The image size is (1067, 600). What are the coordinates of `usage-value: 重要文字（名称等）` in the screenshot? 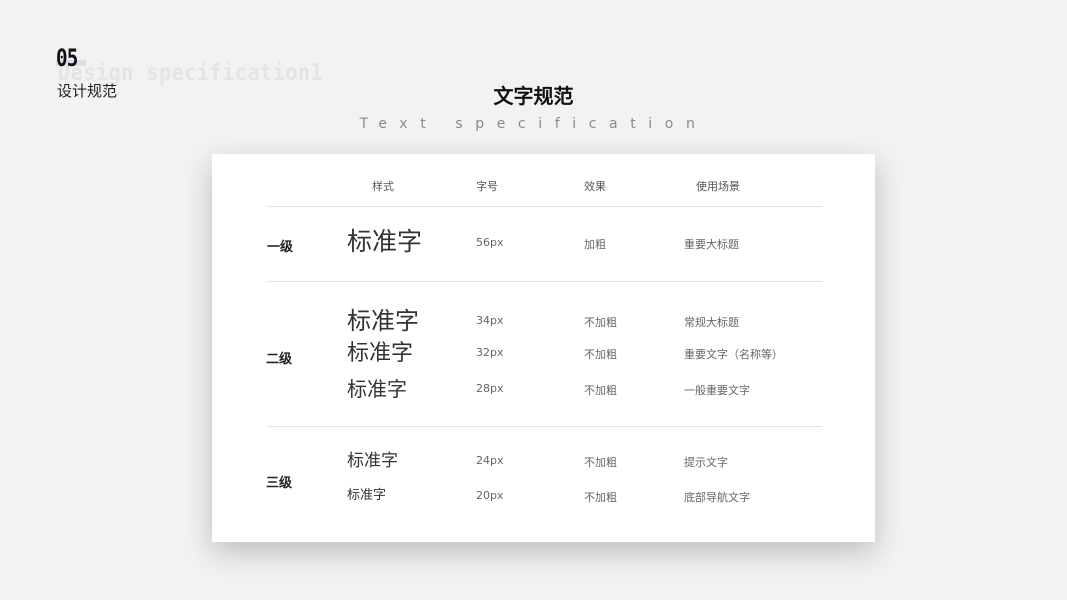 It's located at (733, 354).